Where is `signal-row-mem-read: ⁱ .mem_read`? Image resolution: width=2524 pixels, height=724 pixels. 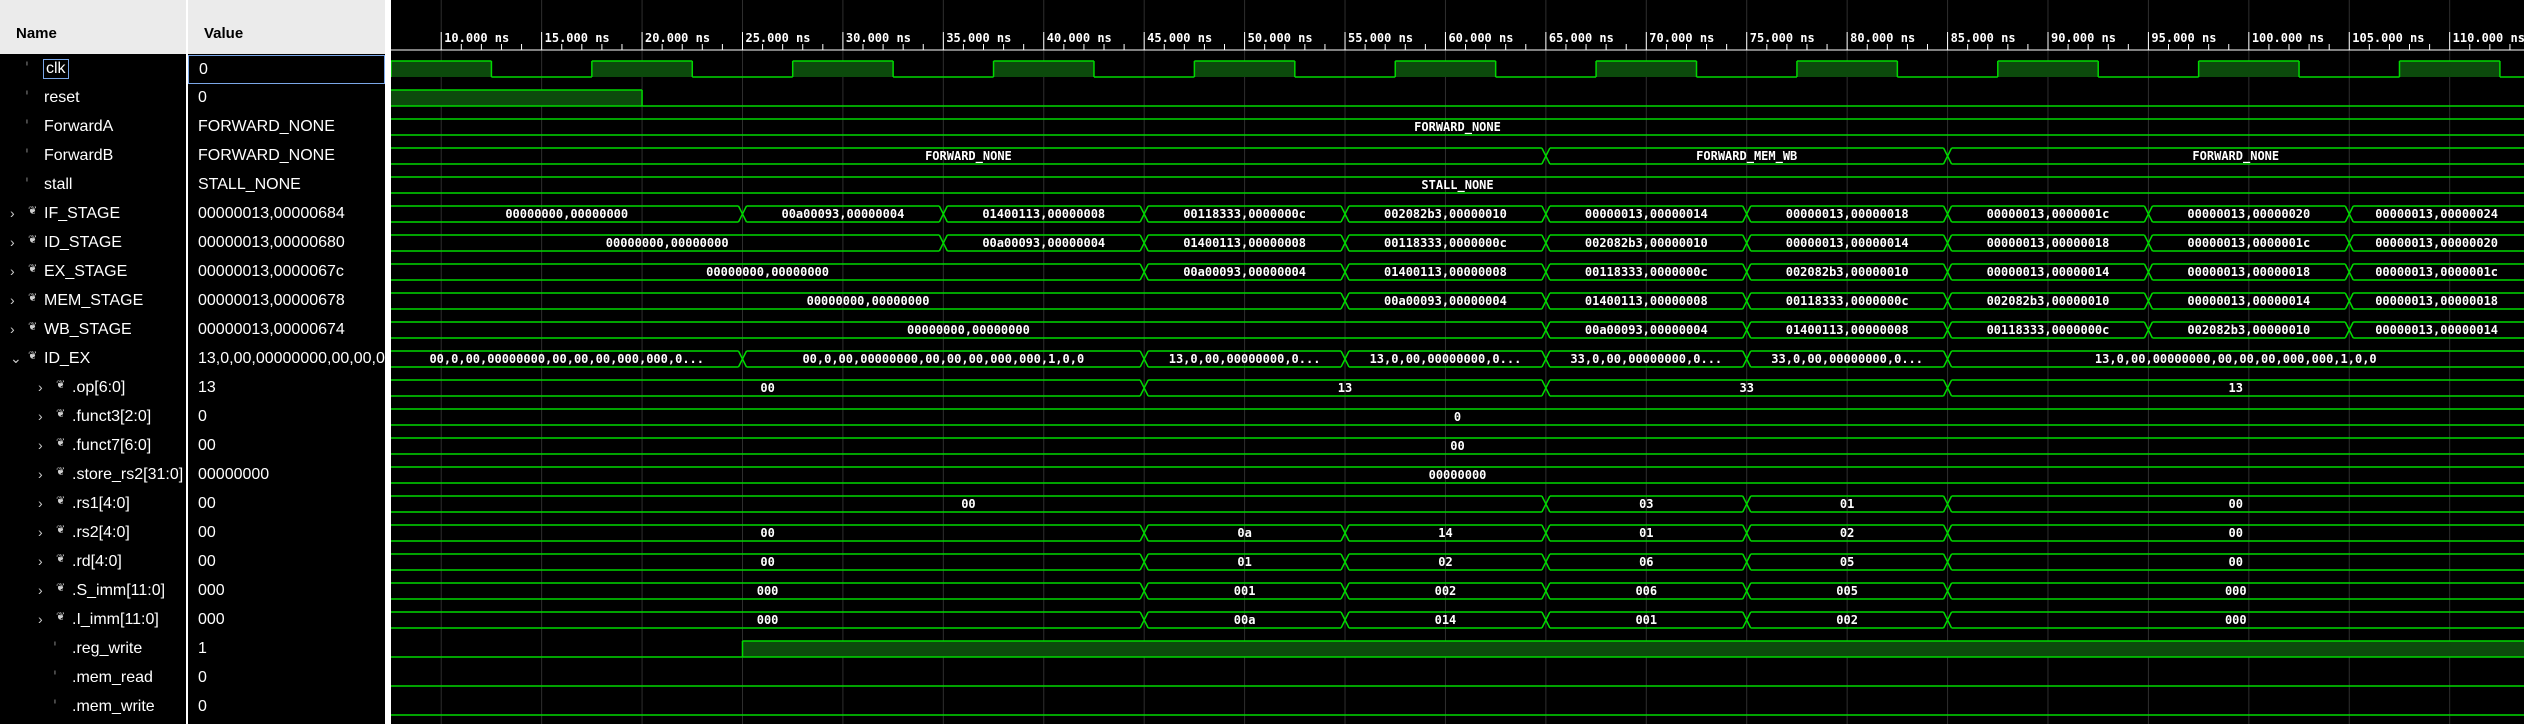 signal-row-mem-read: ⁱ .mem_read is located at coordinates (93, 678).